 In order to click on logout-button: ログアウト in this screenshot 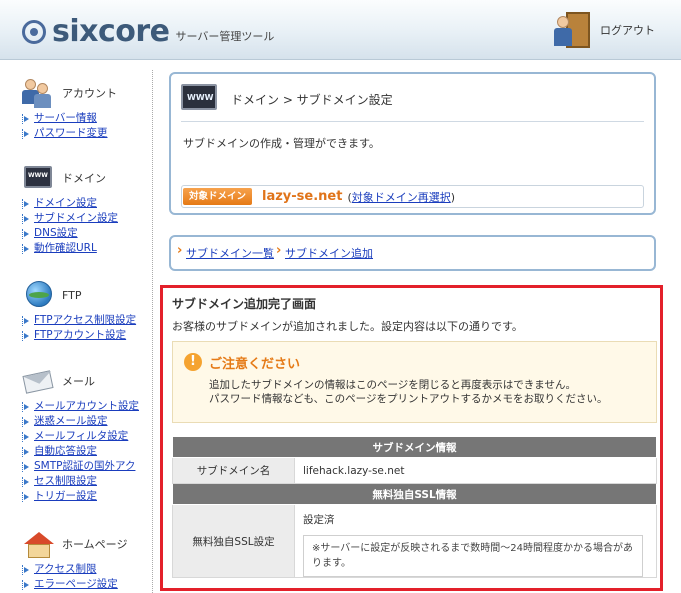, I will do `click(603, 30)`.